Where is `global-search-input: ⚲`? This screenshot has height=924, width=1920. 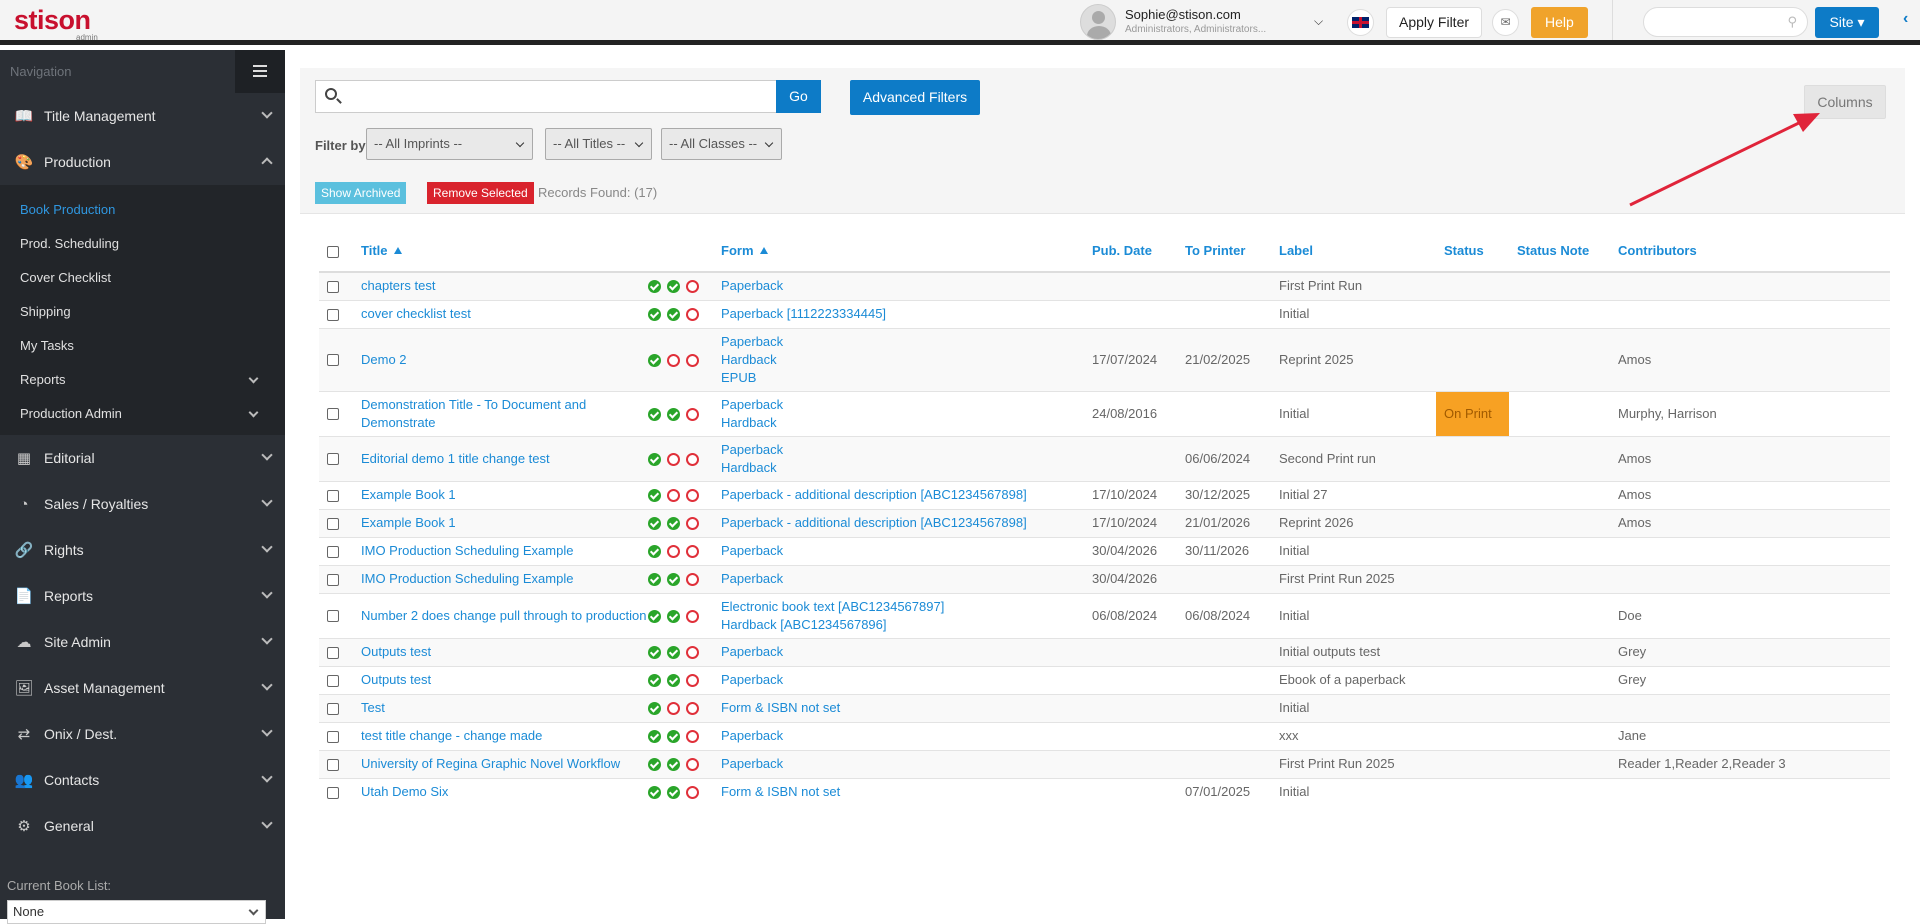 global-search-input: ⚲ is located at coordinates (1725, 22).